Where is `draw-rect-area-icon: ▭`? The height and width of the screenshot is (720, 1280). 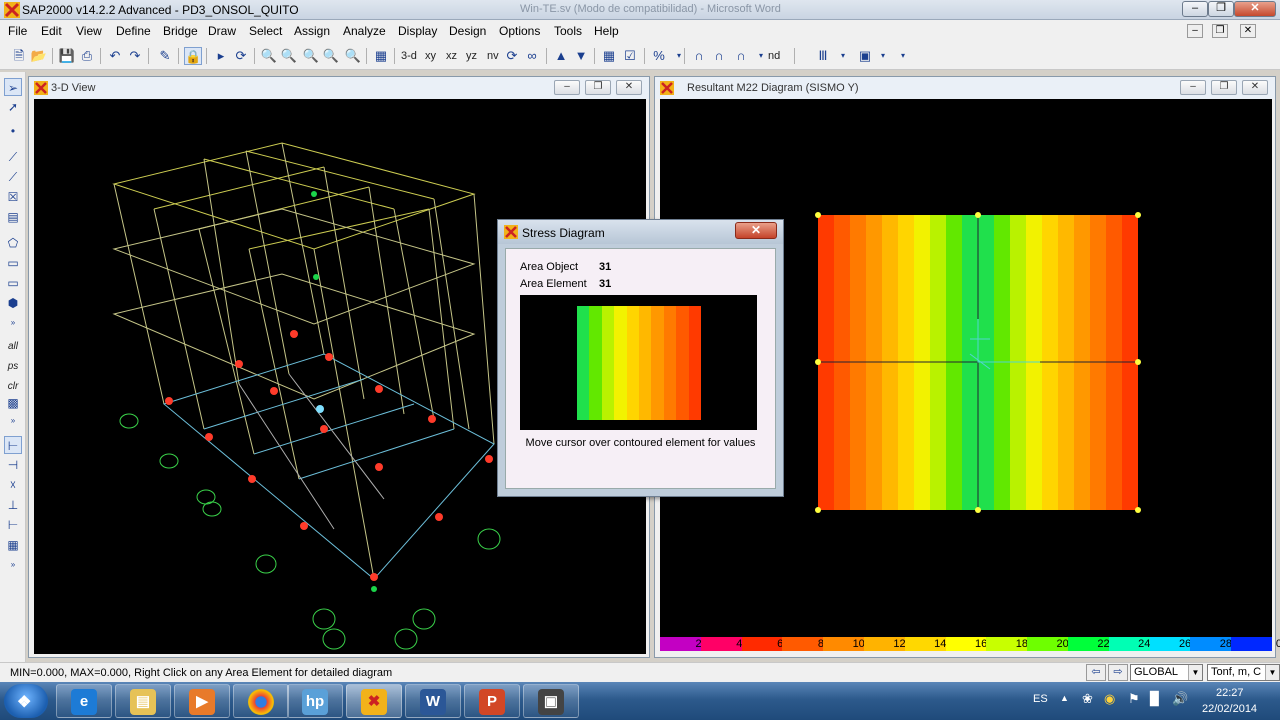 draw-rect-area-icon: ▭ is located at coordinates (13, 263).